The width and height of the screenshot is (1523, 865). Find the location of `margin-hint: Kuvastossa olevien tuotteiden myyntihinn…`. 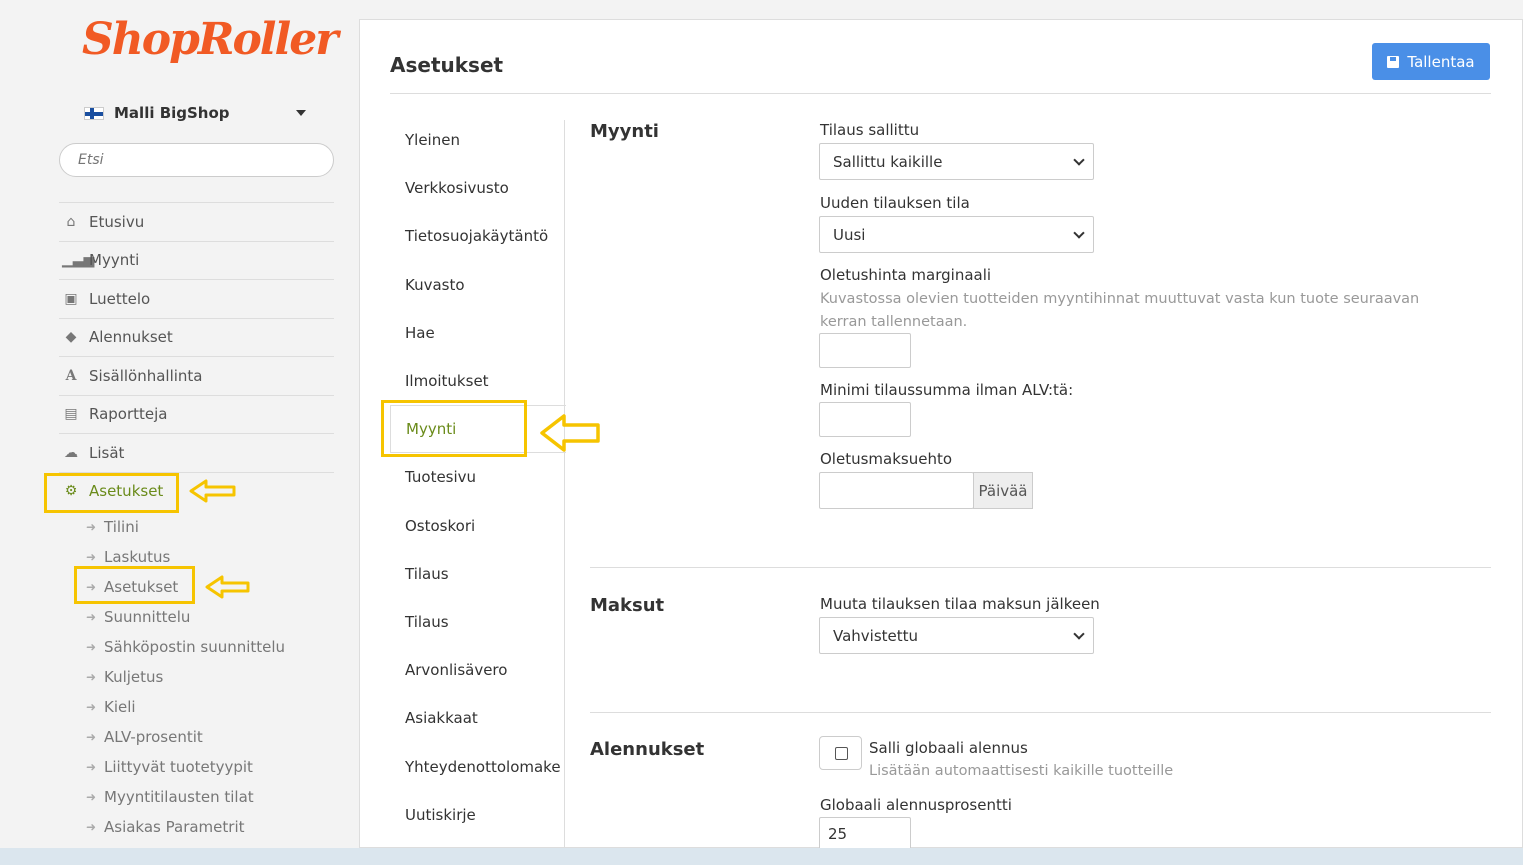

margin-hint: Kuvastossa olevien tuotteiden myyntihinn… is located at coordinates (1120, 310).